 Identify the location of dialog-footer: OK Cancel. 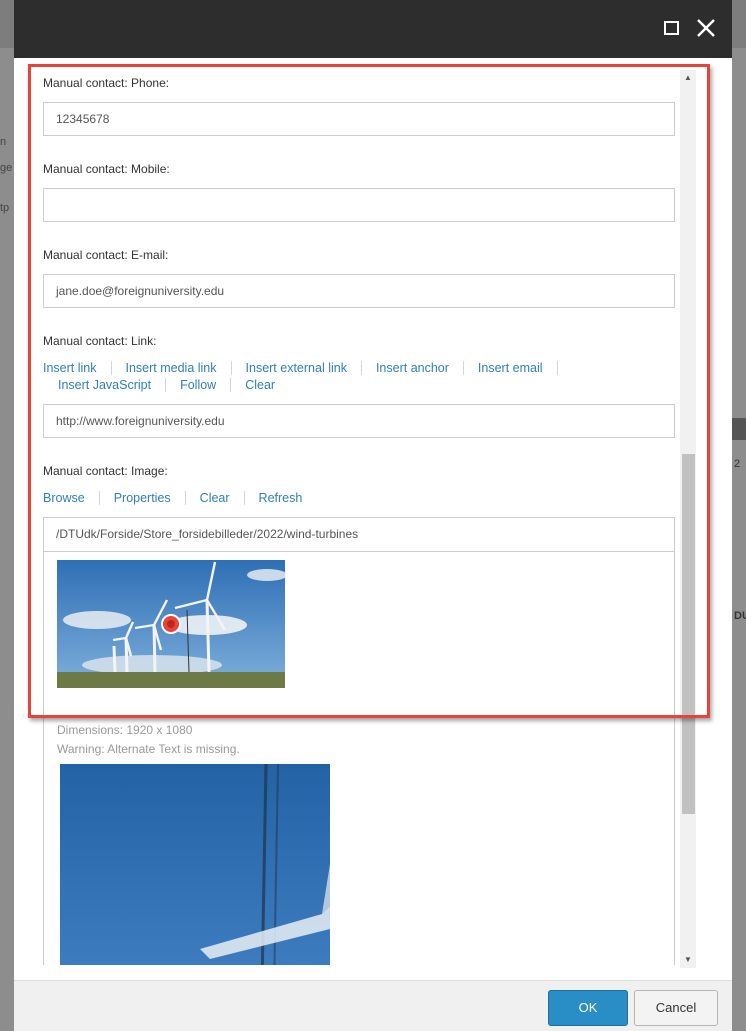
(373, 1005).